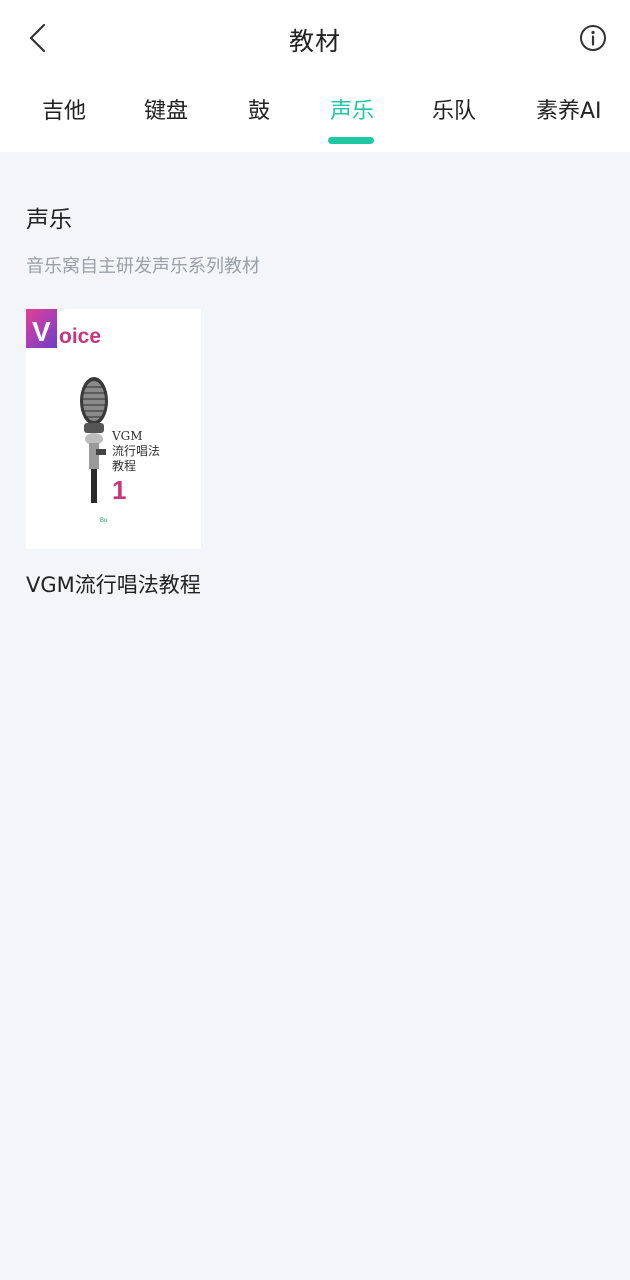 Image resolution: width=630 pixels, height=1280 pixels. What do you see at coordinates (352, 113) in the screenshot?
I see `tab-vocal: 声乐` at bounding box center [352, 113].